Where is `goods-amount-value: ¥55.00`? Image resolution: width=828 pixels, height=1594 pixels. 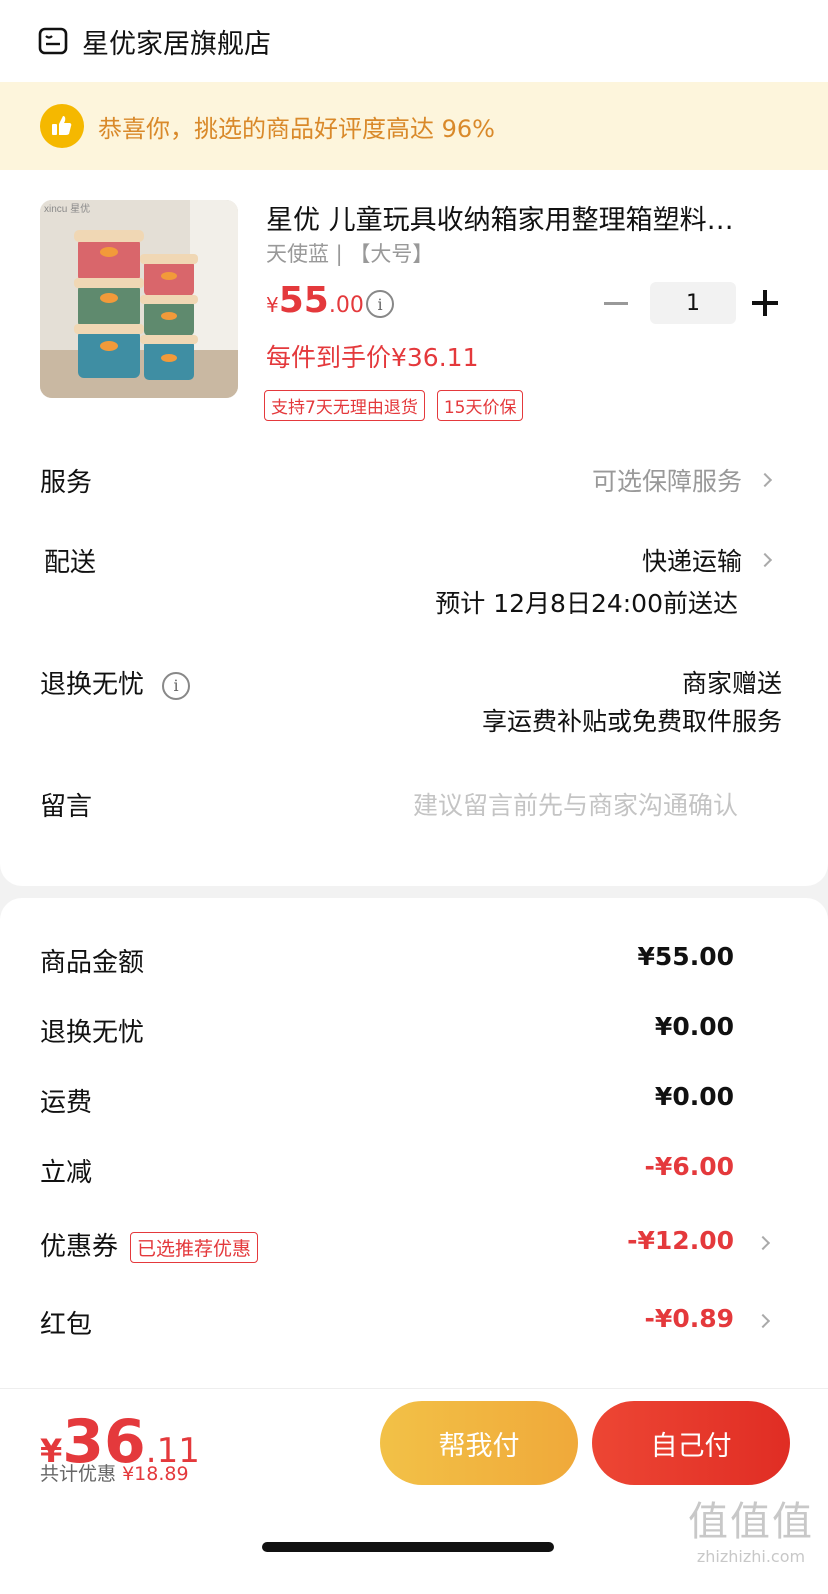
goods-amount-value: ¥55.00 is located at coordinates (685, 956).